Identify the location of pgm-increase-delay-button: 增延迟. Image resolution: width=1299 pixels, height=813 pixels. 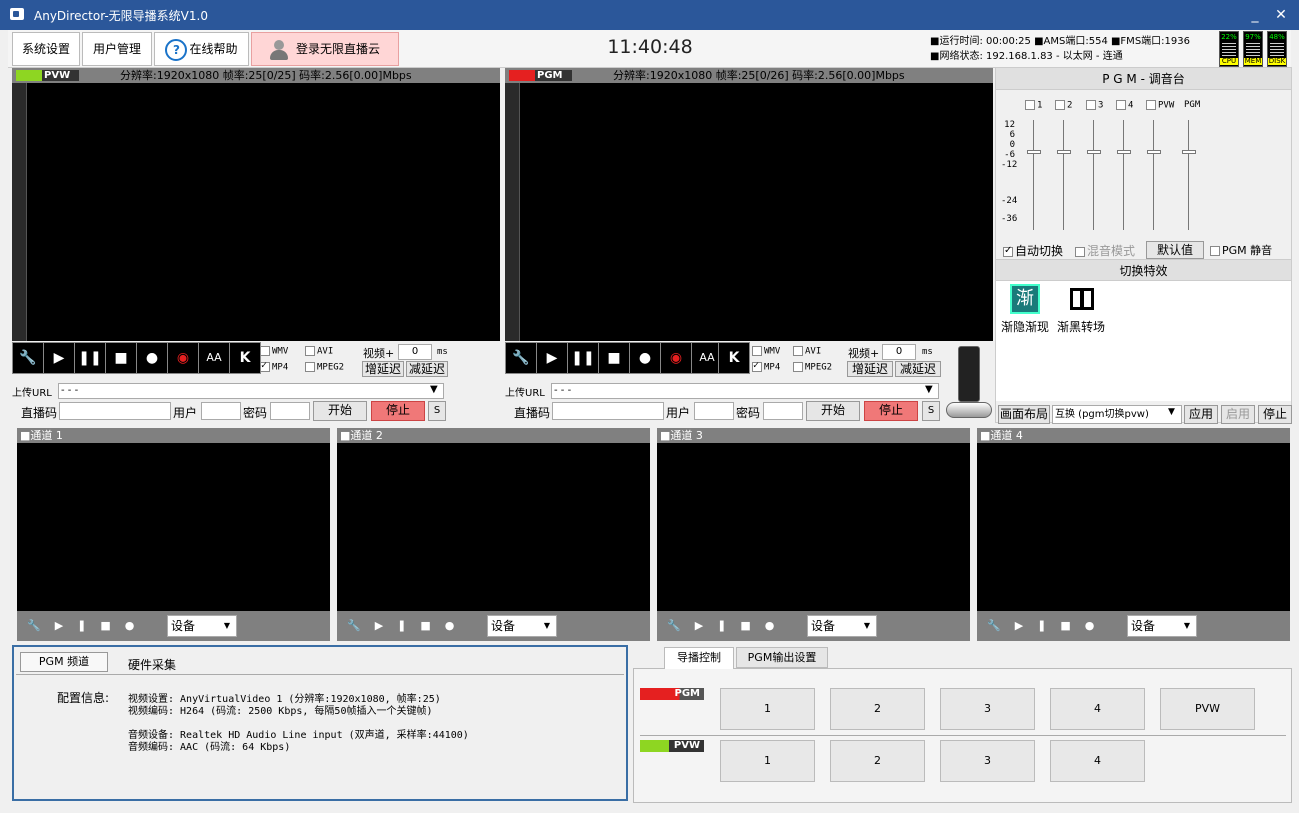
(870, 369).